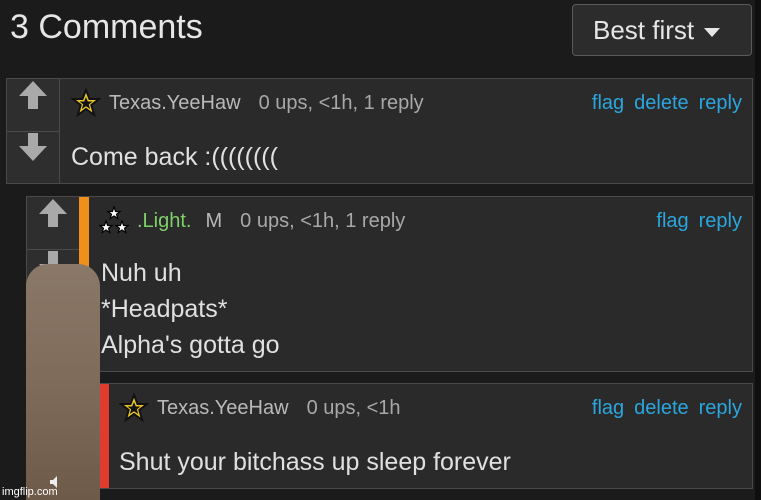 The width and height of the screenshot is (761, 500). Describe the element at coordinates (63, 382) in the screenshot. I see `overlay-image-patch` at that location.